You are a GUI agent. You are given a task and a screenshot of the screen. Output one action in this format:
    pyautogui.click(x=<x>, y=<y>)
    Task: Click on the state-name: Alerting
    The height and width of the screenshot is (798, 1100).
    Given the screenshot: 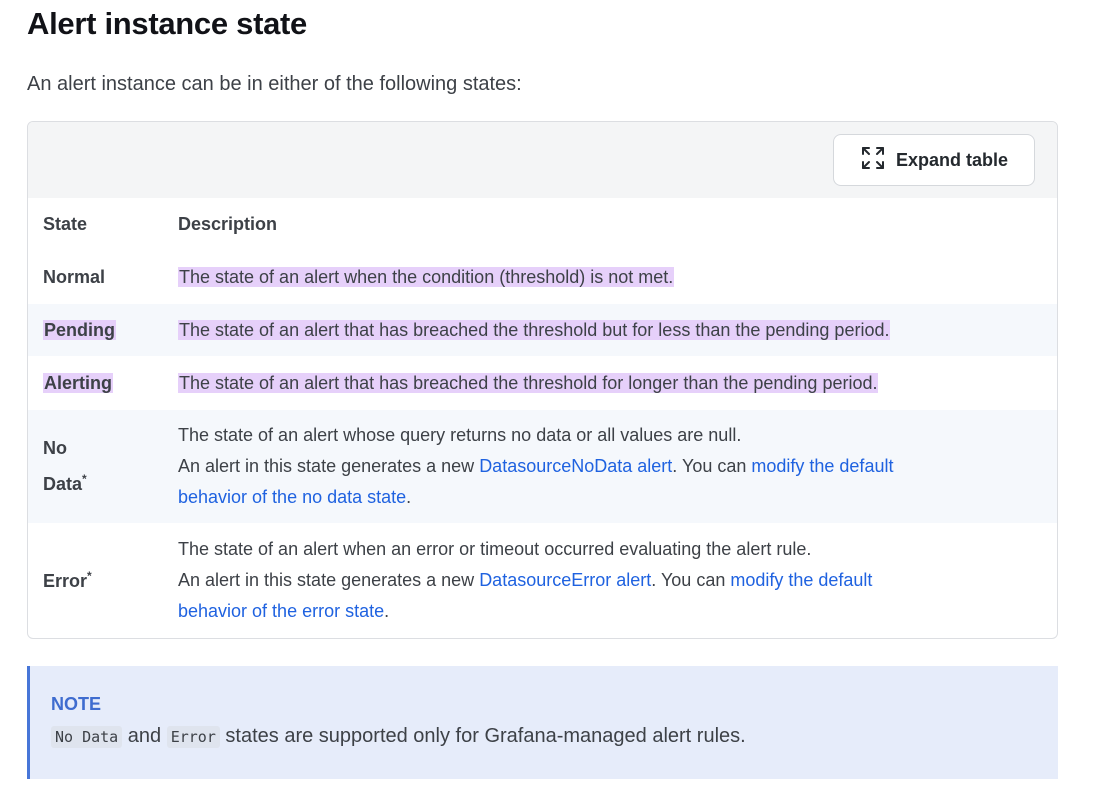 What is the action you would take?
    pyautogui.click(x=78, y=382)
    